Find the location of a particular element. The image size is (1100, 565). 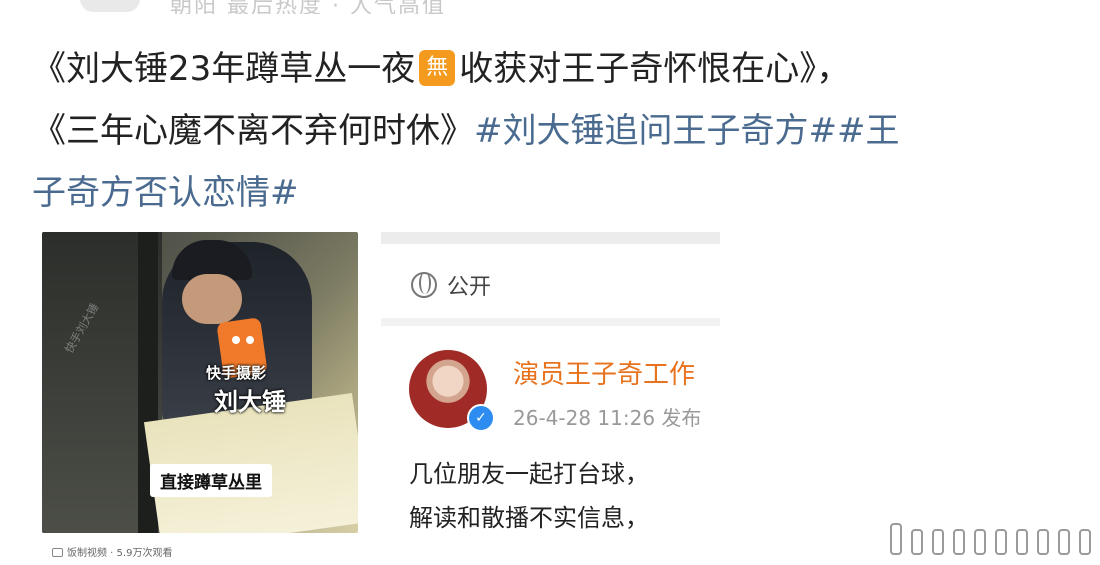

face is located at coordinates (212, 299).